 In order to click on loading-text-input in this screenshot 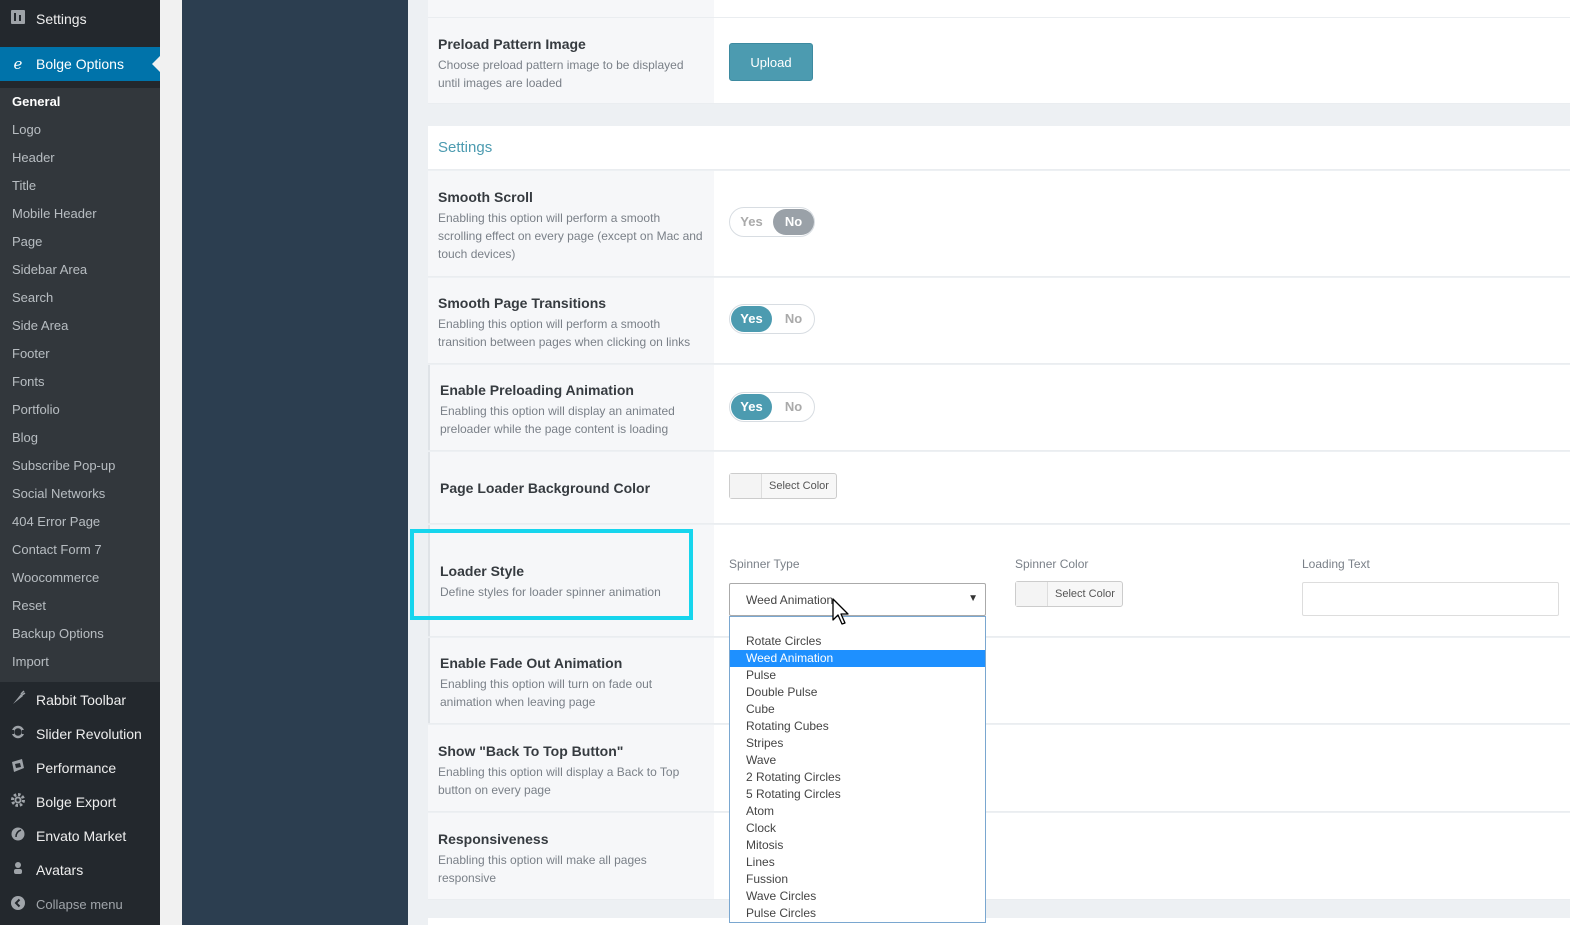, I will do `click(1430, 599)`.